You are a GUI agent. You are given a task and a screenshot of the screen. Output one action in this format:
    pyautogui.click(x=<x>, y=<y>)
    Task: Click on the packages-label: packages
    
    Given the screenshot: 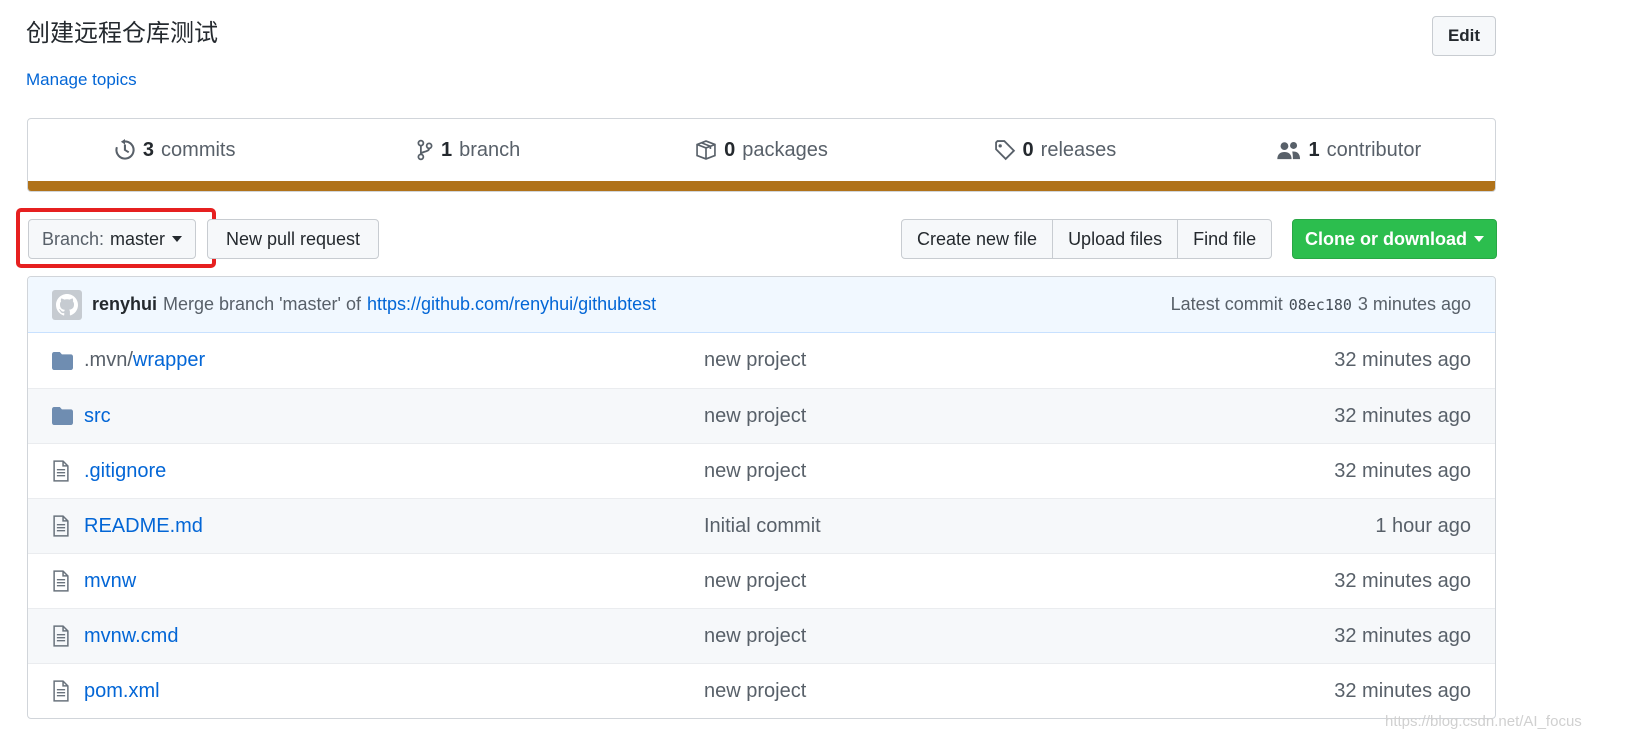 What is the action you would take?
    pyautogui.click(x=785, y=149)
    